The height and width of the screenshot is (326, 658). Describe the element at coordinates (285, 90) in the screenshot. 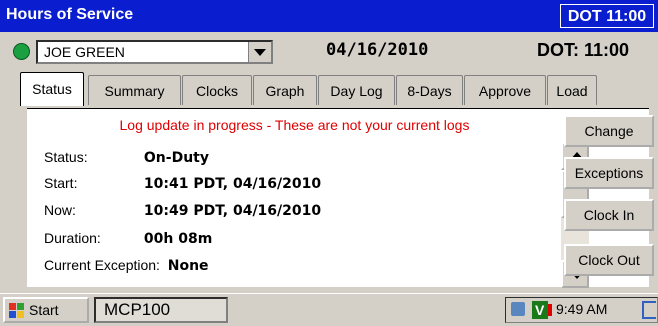

I see `tab-graph: Graph` at that location.